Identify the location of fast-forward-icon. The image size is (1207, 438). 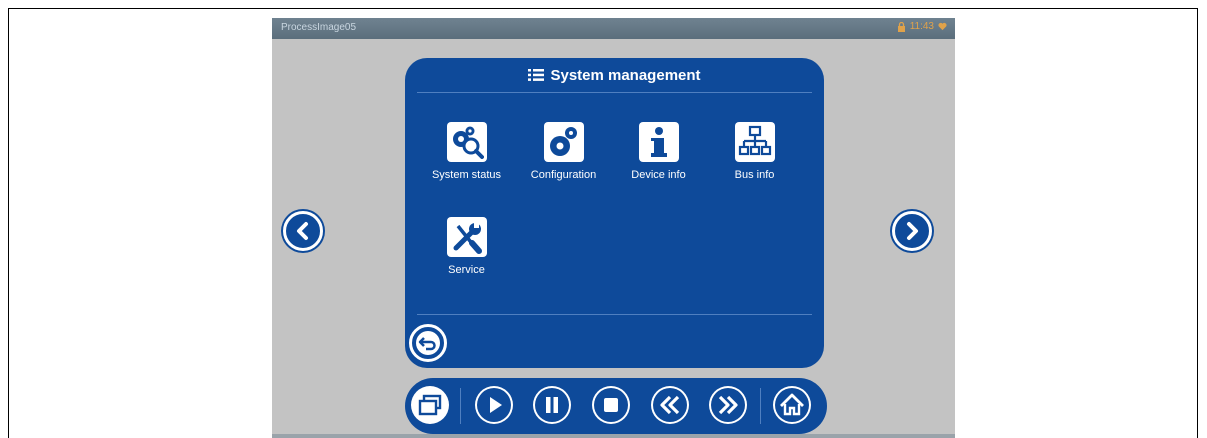
(728, 405).